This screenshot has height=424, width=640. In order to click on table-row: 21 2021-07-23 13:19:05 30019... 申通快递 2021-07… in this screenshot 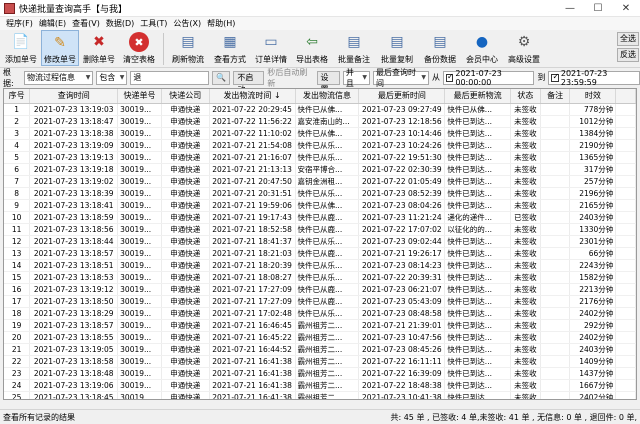, I will do `click(320, 349)`.